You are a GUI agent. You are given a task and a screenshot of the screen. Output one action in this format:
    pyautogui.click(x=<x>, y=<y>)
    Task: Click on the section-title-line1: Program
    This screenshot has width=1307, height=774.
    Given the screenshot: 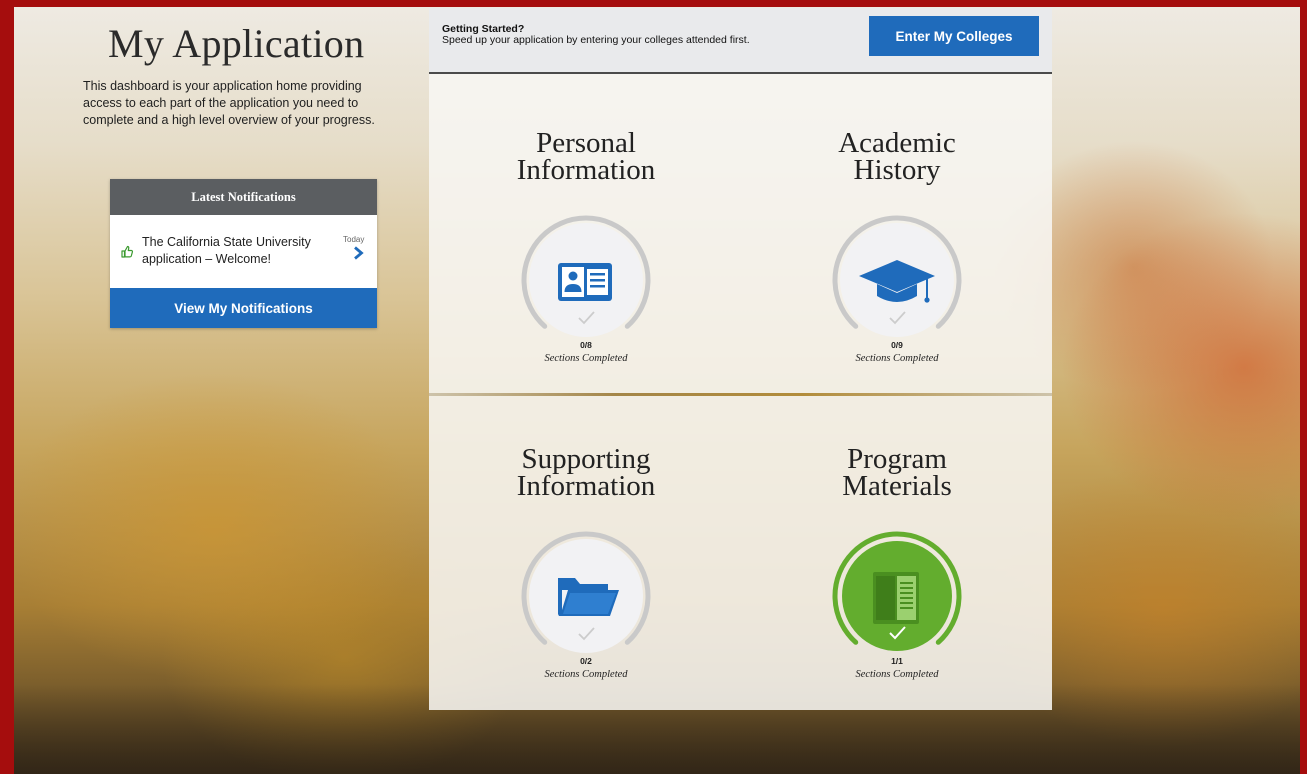 What is the action you would take?
    pyautogui.click(x=897, y=459)
    